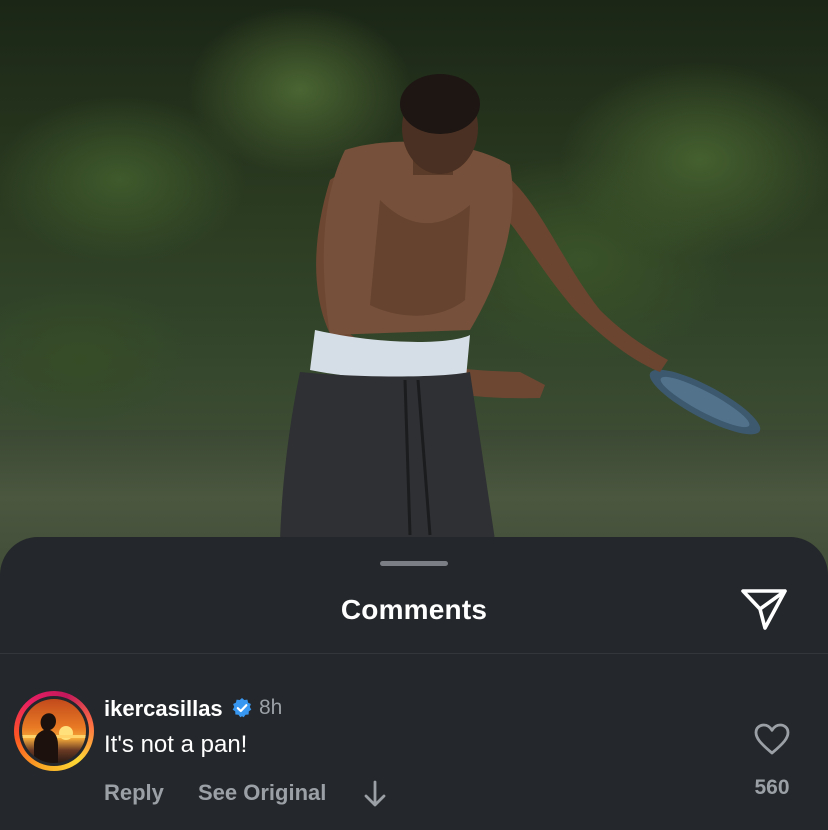 The image size is (828, 830). Describe the element at coordinates (772, 739) in the screenshot. I see `heart-icon` at that location.